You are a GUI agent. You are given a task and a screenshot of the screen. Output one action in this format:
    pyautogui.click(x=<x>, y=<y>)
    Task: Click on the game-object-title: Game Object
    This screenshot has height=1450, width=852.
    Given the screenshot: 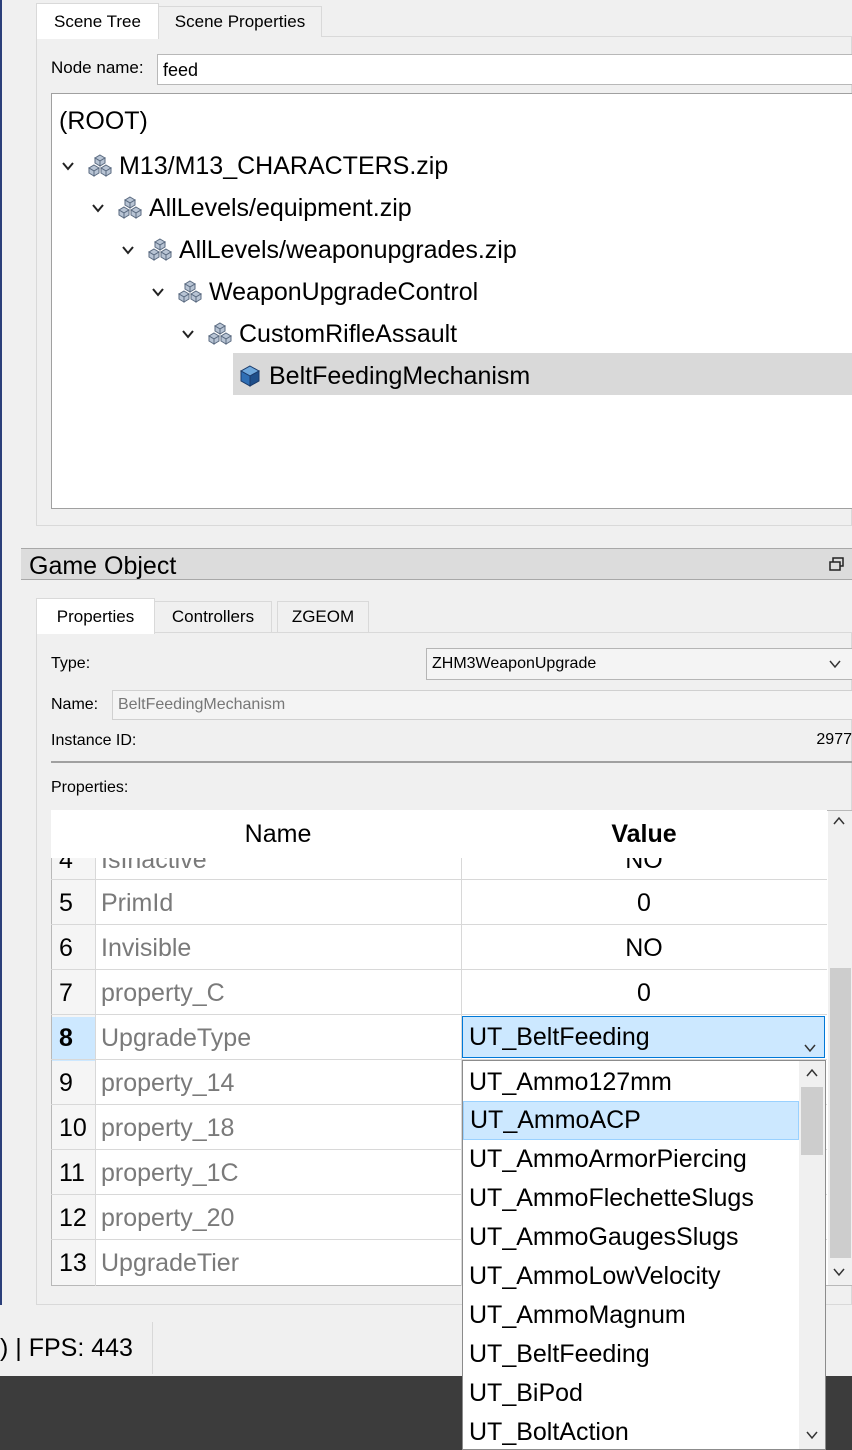 What is the action you would take?
    pyautogui.click(x=103, y=566)
    